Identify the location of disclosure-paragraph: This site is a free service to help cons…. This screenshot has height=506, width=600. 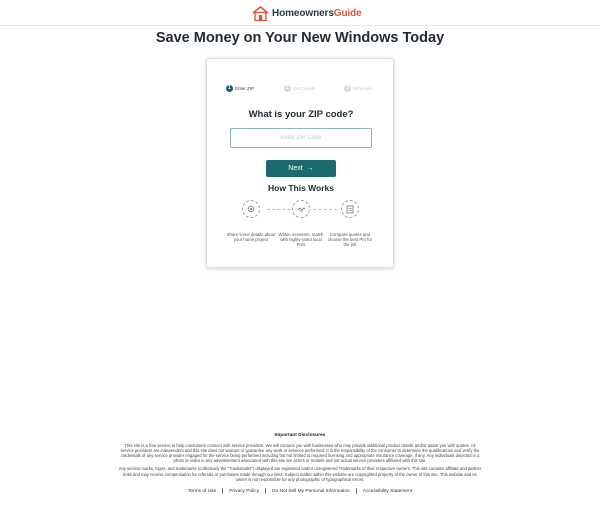
(300, 453).